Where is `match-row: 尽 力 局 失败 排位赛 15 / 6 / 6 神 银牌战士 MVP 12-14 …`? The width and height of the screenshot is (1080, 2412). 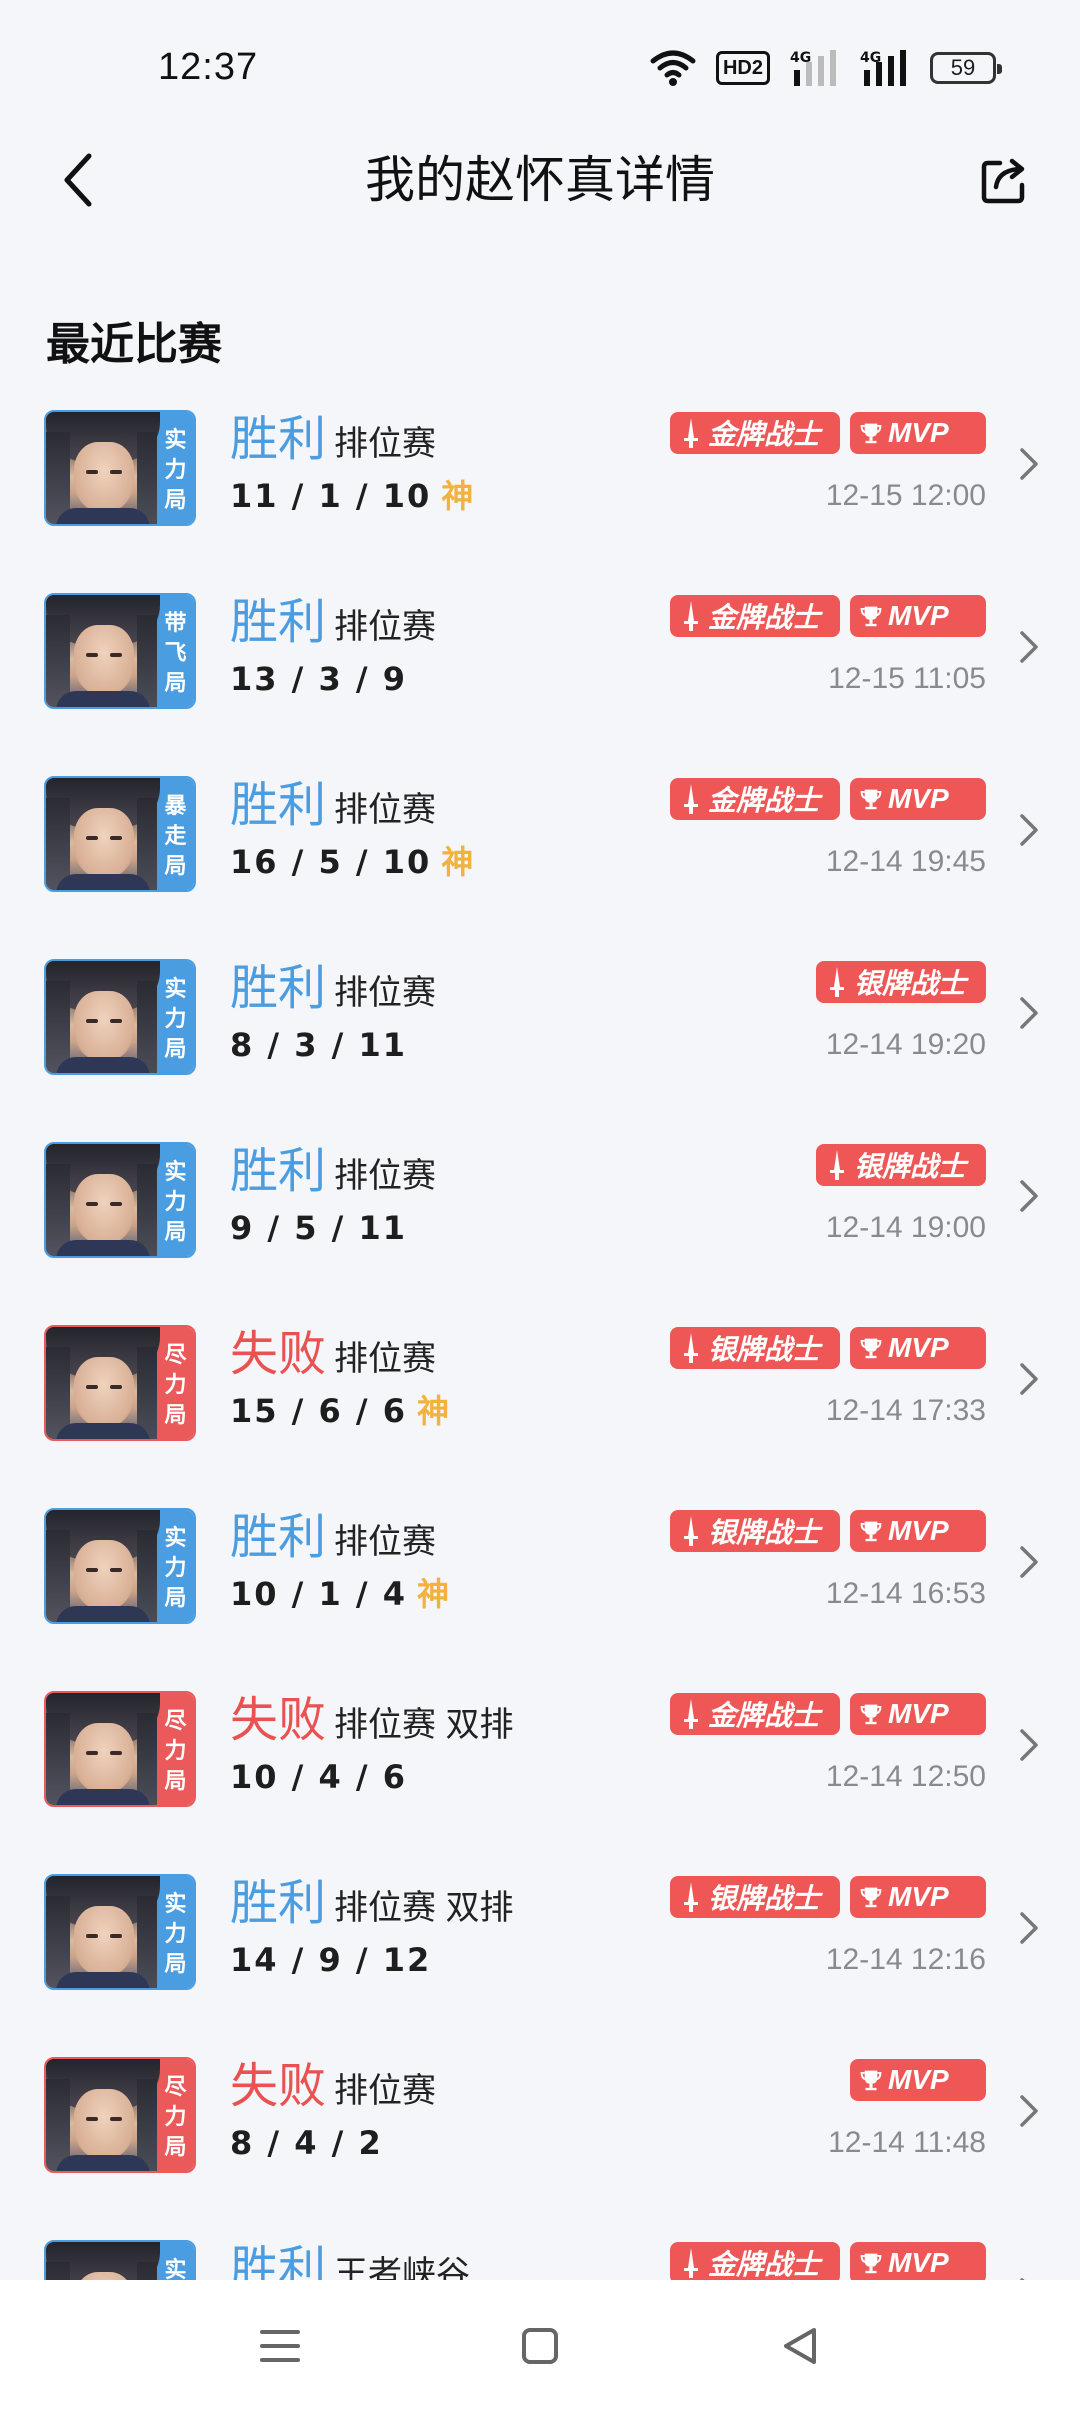
match-row: 尽 力 局 失败 排位赛 15 / 6 / 6 神 银牌战士 MVP 12-14 … is located at coordinates (540, 1406).